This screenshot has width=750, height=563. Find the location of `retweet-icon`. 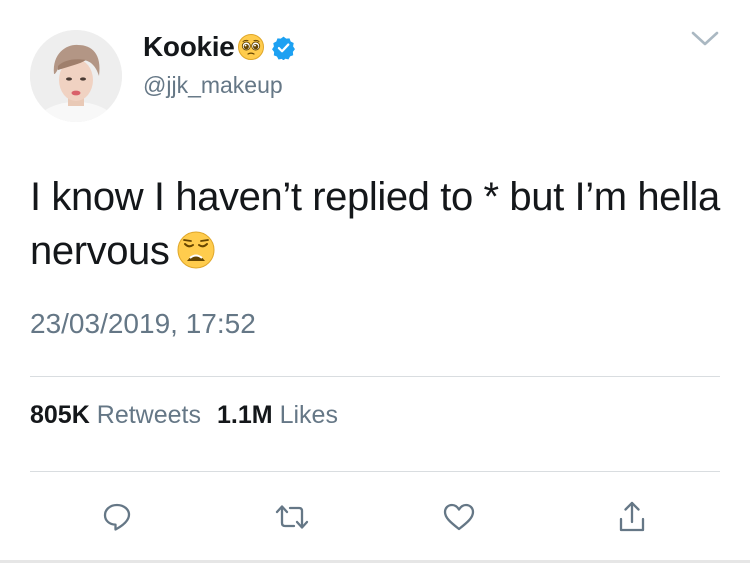

retweet-icon is located at coordinates (292, 517).